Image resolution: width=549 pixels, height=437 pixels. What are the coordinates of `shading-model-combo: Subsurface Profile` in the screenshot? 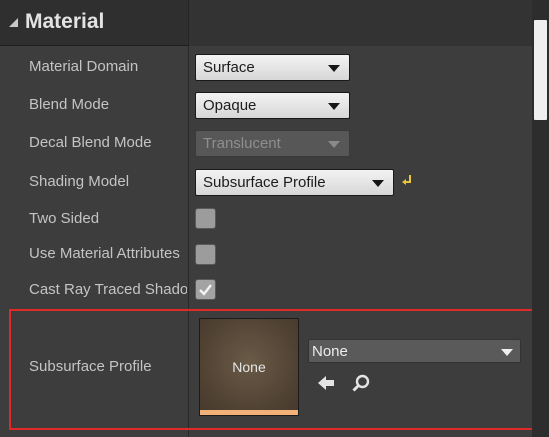 It's located at (294, 182).